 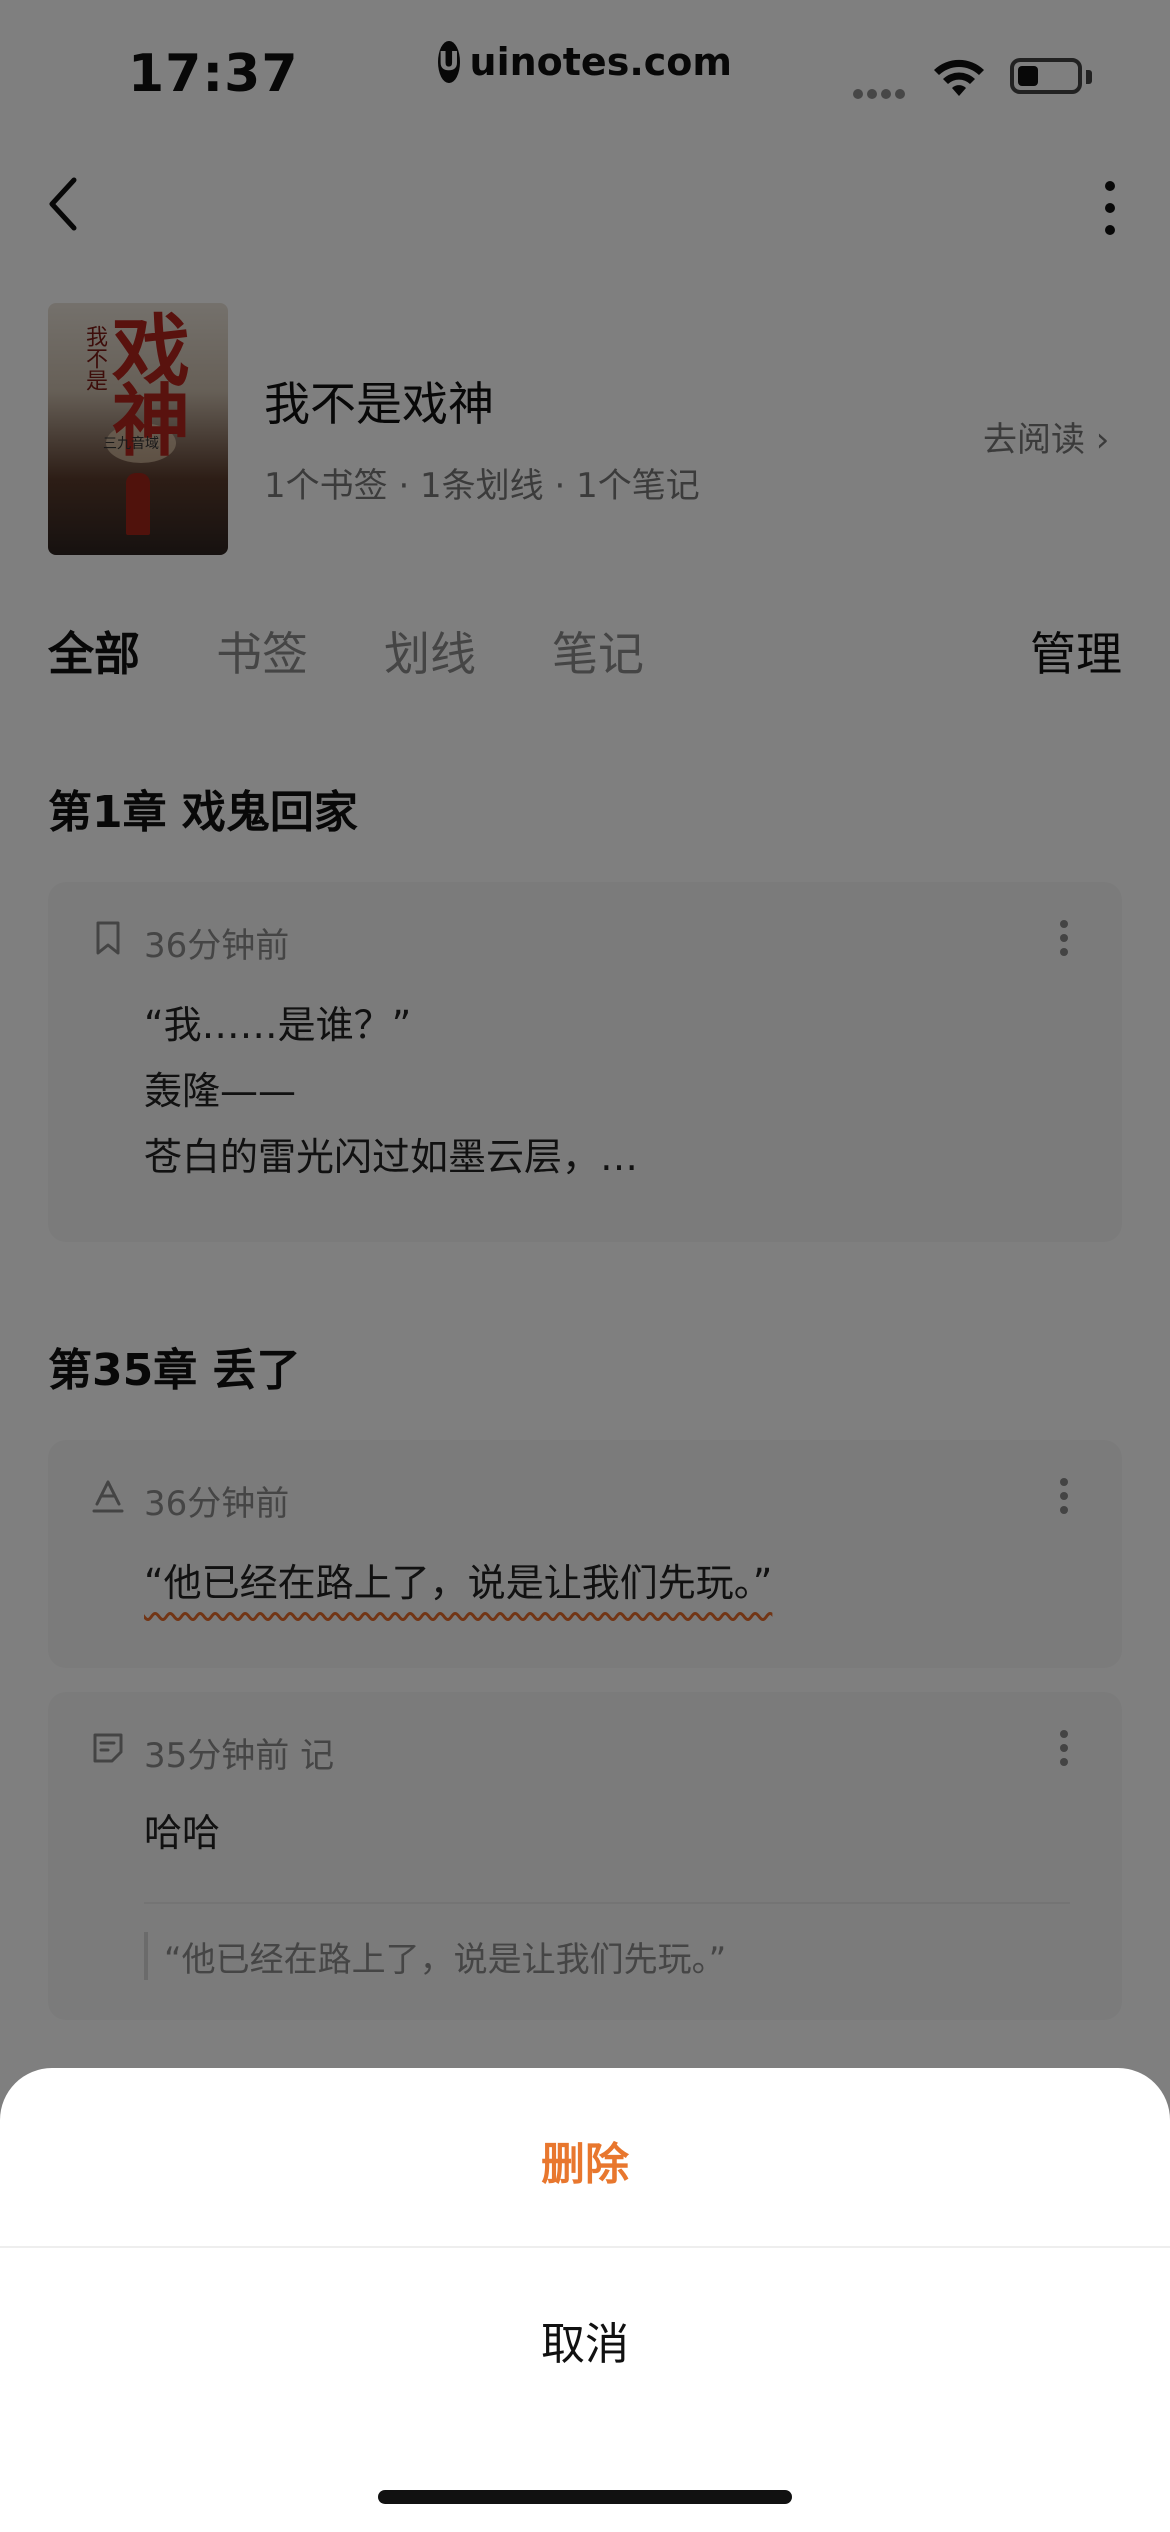 I want to click on sheet-divider, so click(x=585, y=2247).